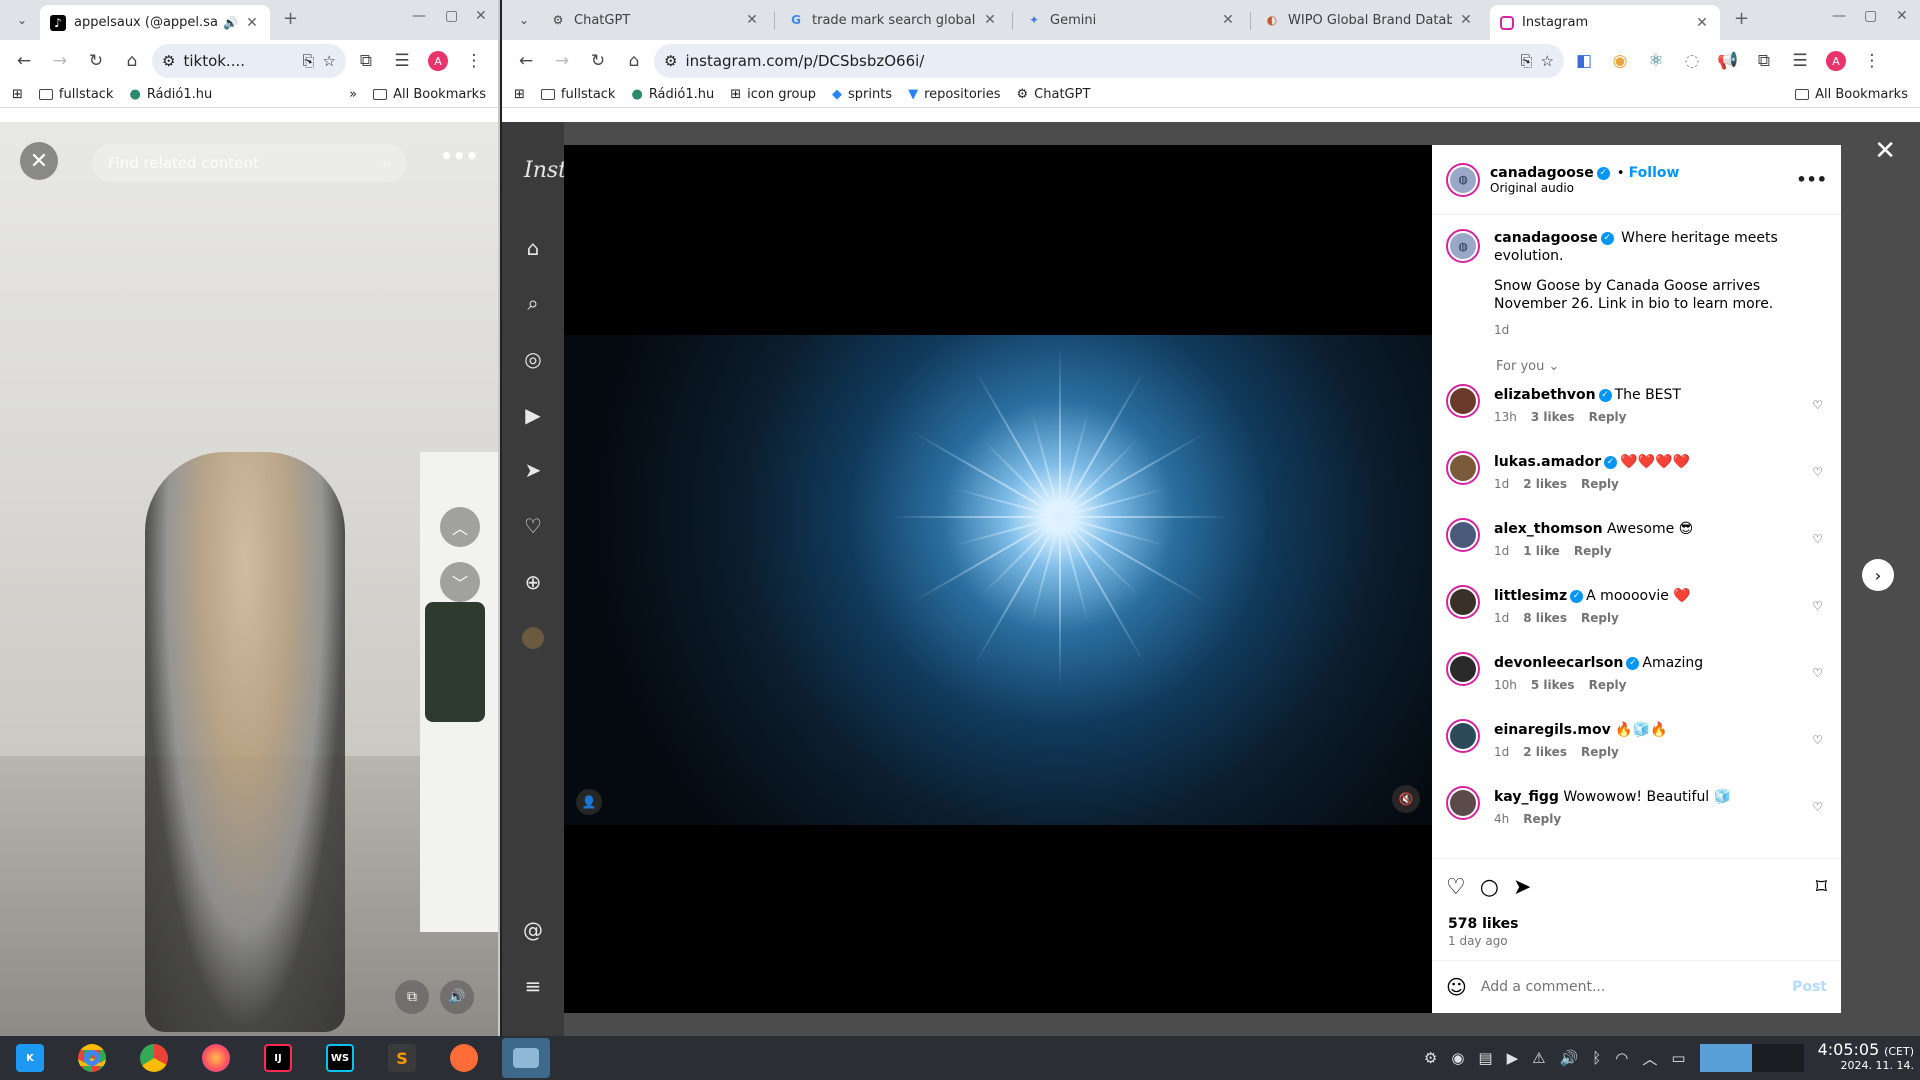 The image size is (1920, 1080). What do you see at coordinates (862, 94) in the screenshot?
I see `bookmark-sprints: ◆ sprints` at bounding box center [862, 94].